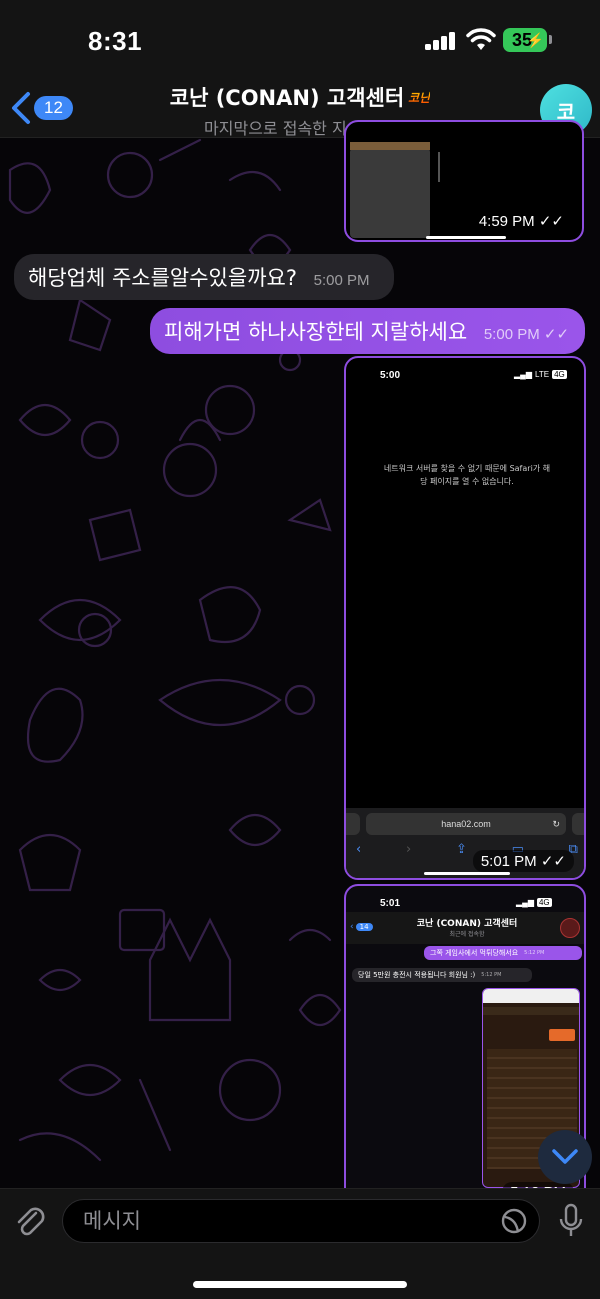 The image size is (600, 1299). I want to click on message-composer, so click(300, 1243).